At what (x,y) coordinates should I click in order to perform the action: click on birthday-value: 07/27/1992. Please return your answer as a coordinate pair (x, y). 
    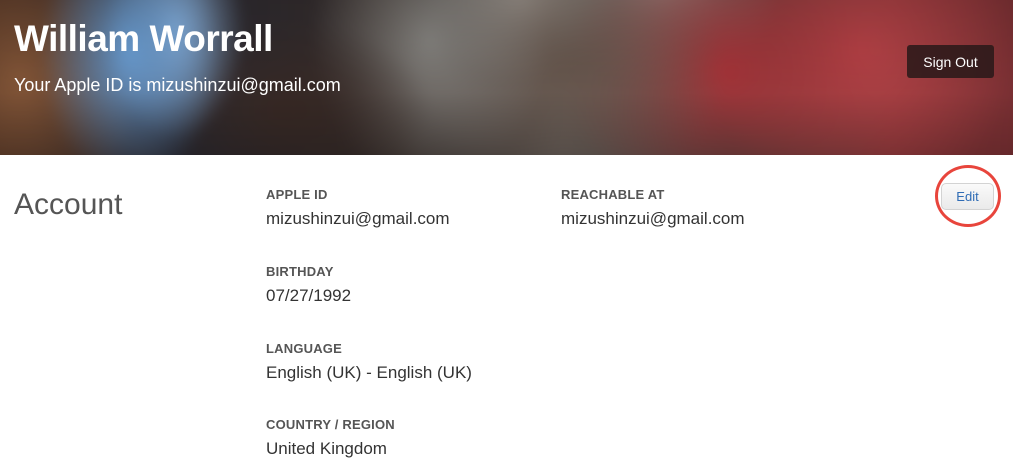
    Looking at the image, I should click on (309, 295).